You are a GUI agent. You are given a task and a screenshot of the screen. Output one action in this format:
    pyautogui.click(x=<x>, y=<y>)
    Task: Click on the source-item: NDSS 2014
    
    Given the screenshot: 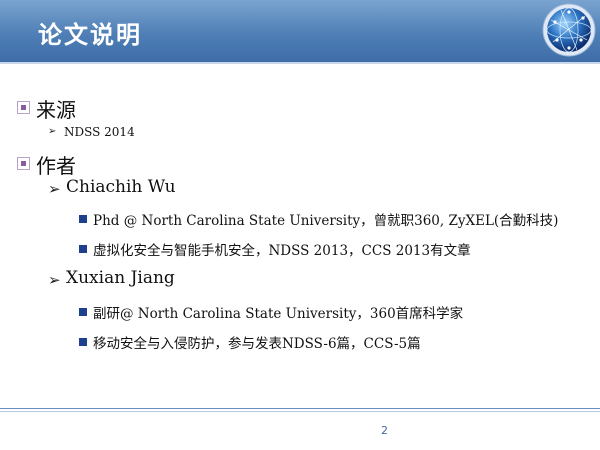 What is the action you would take?
    pyautogui.click(x=99, y=132)
    